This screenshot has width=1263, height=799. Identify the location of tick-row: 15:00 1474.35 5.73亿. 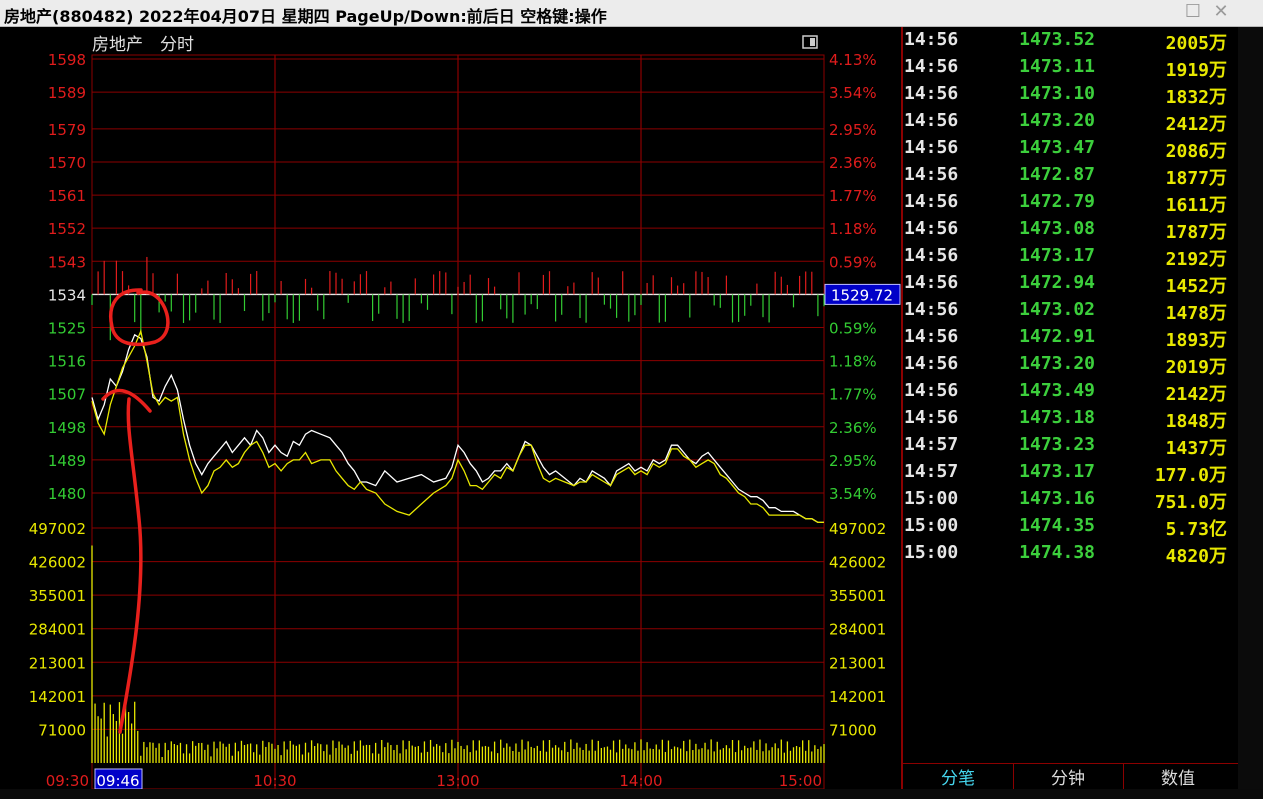
(1068, 528).